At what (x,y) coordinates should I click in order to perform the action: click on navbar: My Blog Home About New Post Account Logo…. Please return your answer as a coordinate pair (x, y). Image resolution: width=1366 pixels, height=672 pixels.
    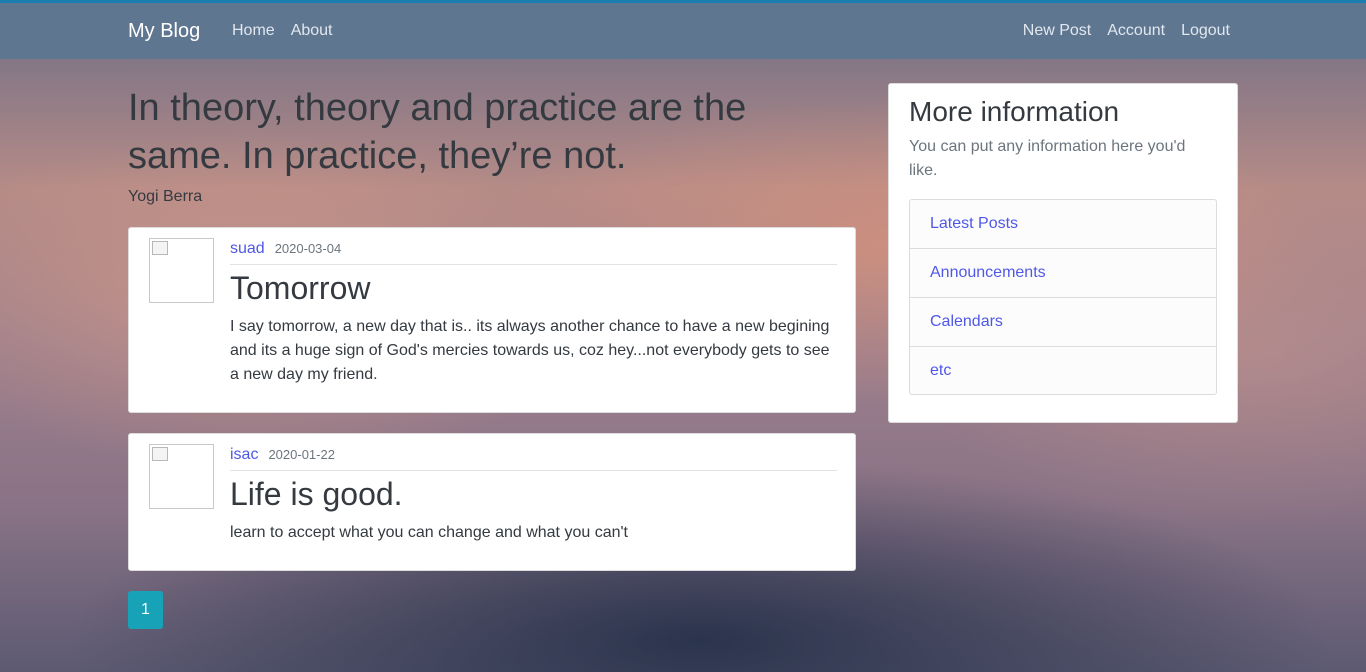
    Looking at the image, I should click on (683, 31).